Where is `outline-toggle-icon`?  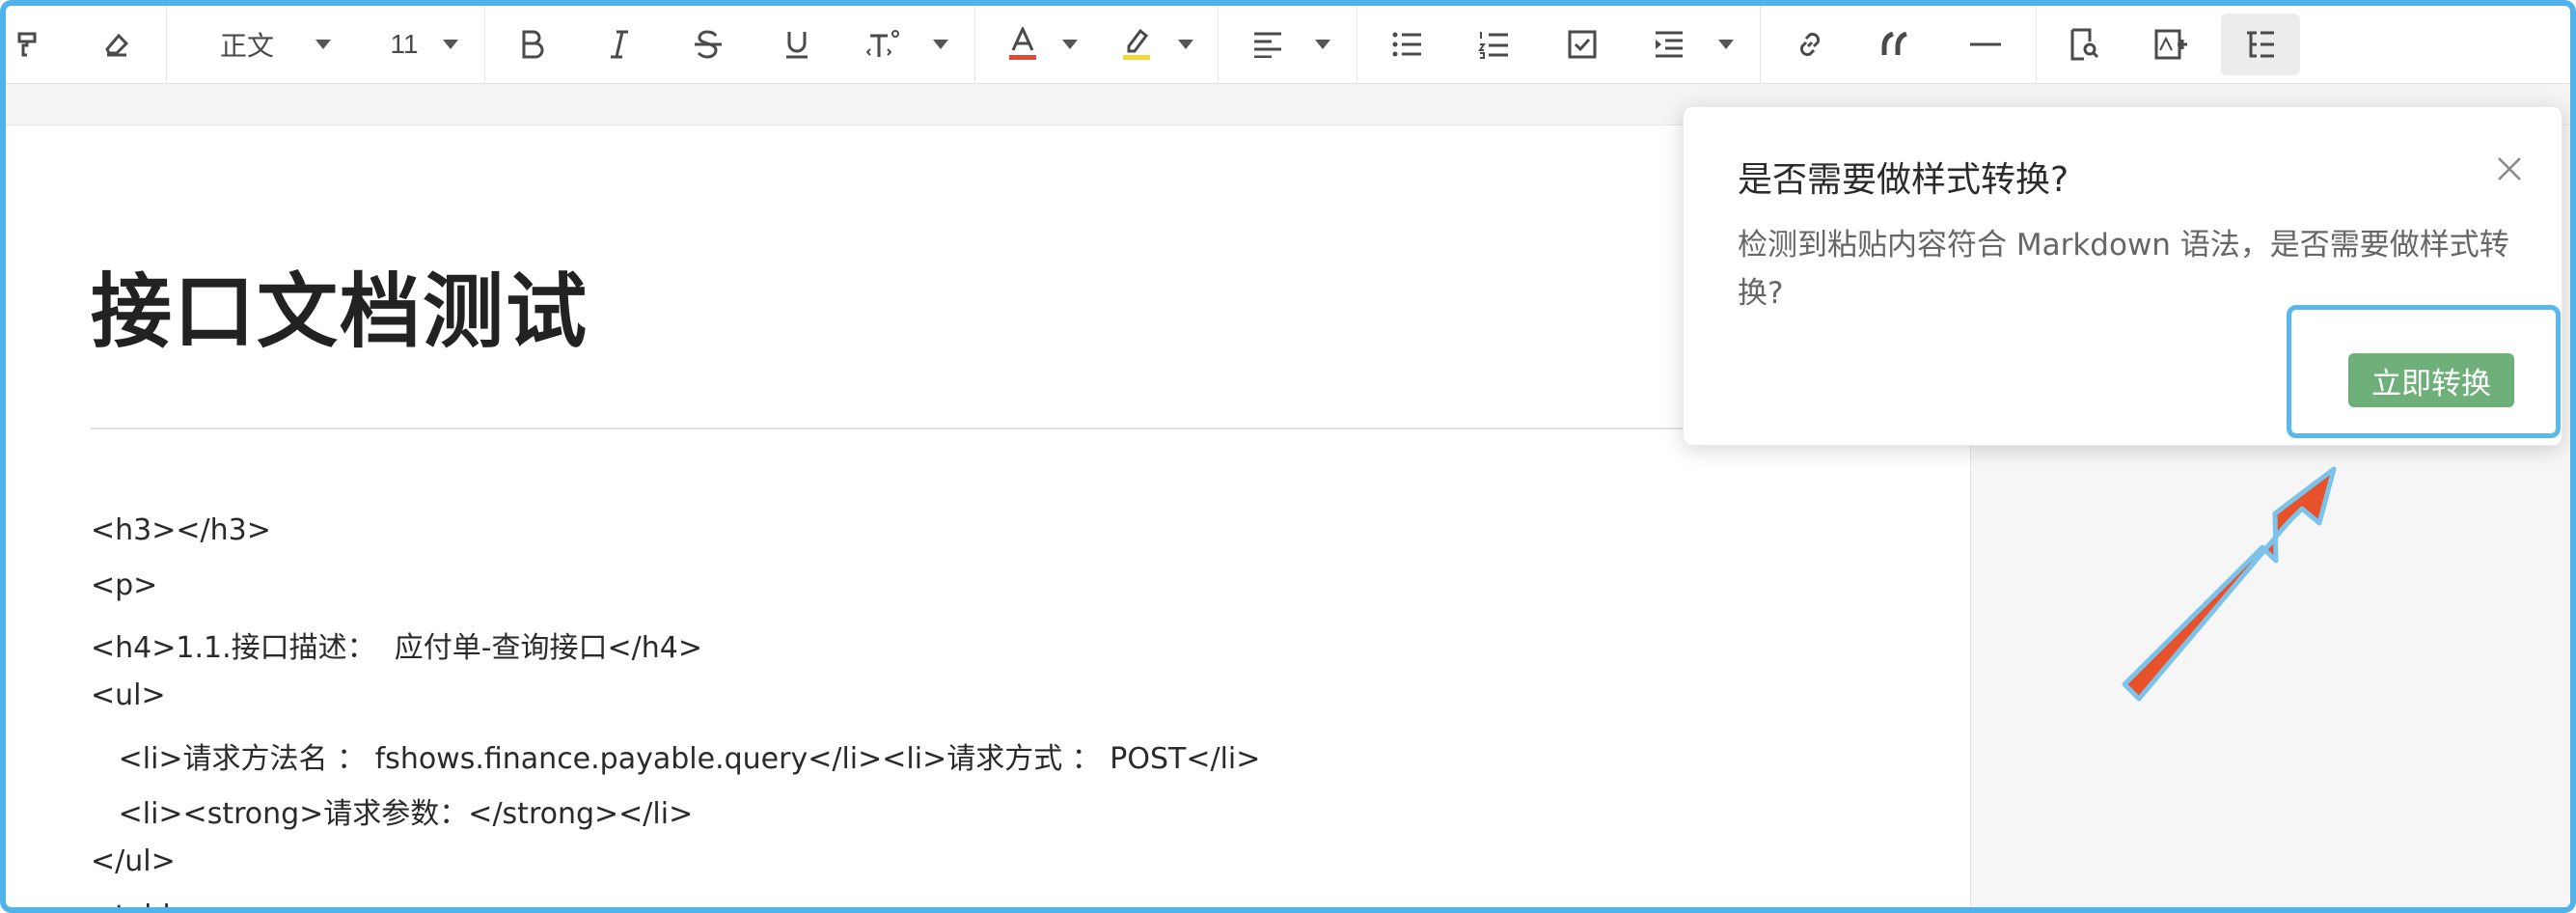 outline-toggle-icon is located at coordinates (2260, 44).